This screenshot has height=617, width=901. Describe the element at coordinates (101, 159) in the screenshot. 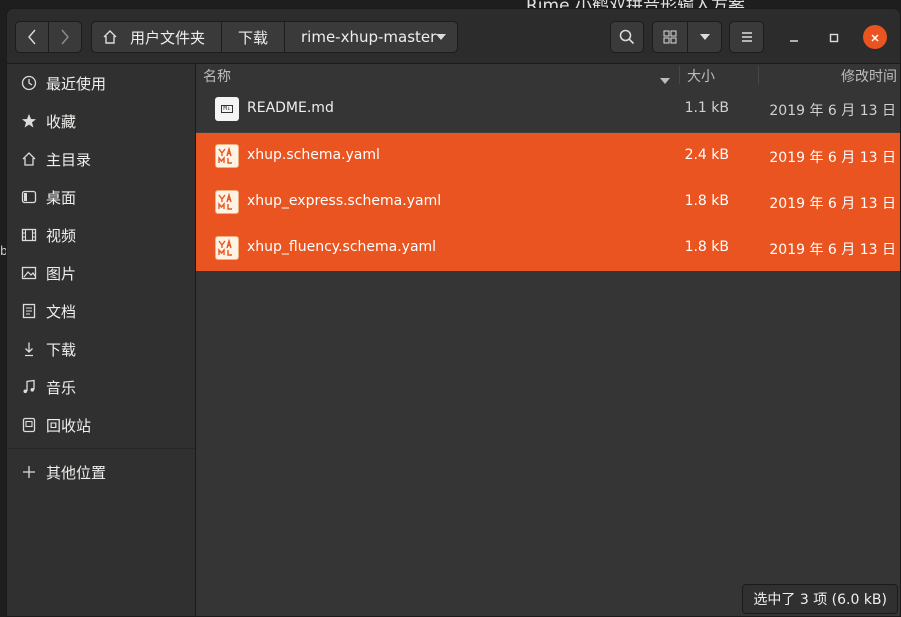

I see `sidebar-item-home: 主目录` at that location.